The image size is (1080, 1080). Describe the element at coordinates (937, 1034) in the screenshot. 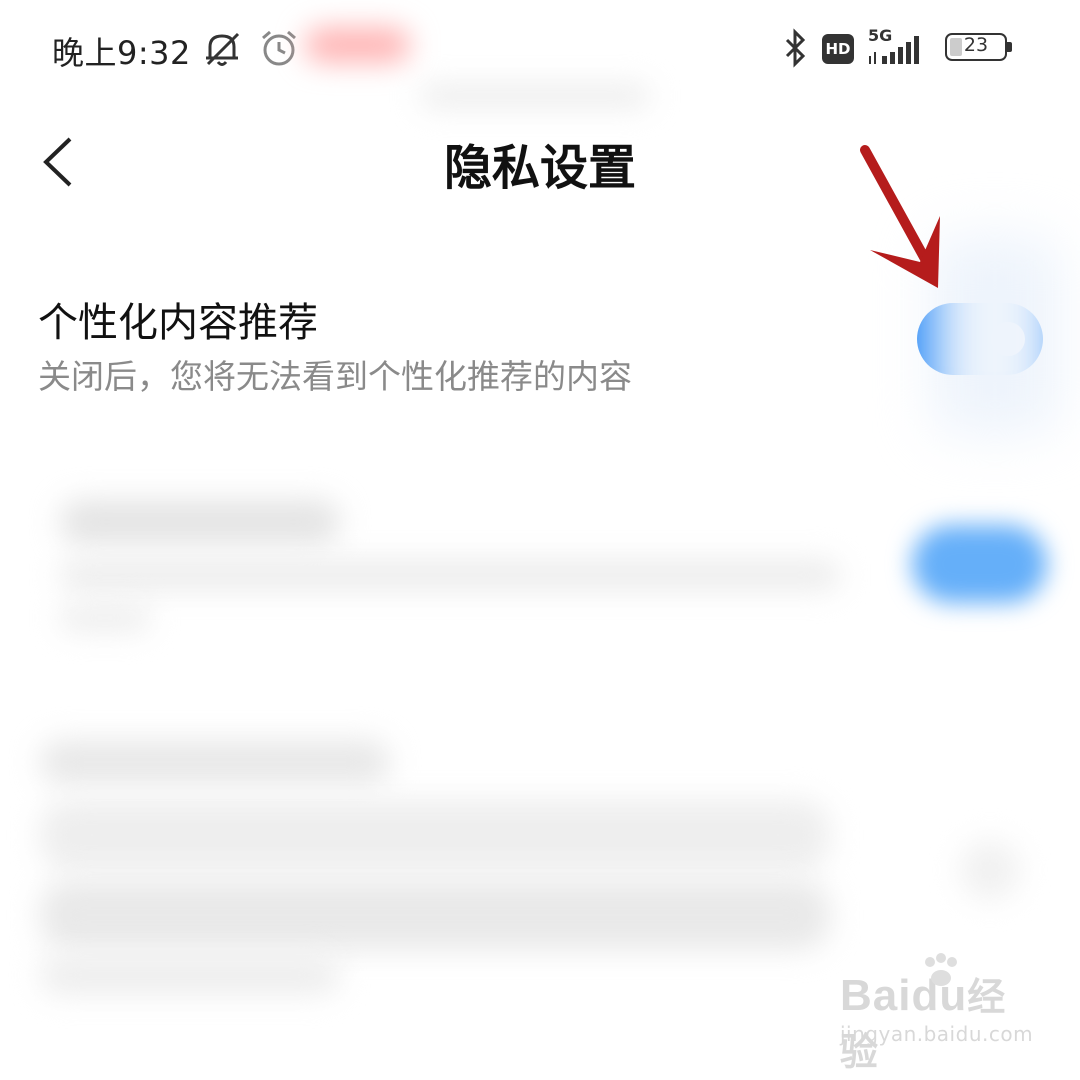

I see `watermark-url: jingyan.baidu.com` at that location.